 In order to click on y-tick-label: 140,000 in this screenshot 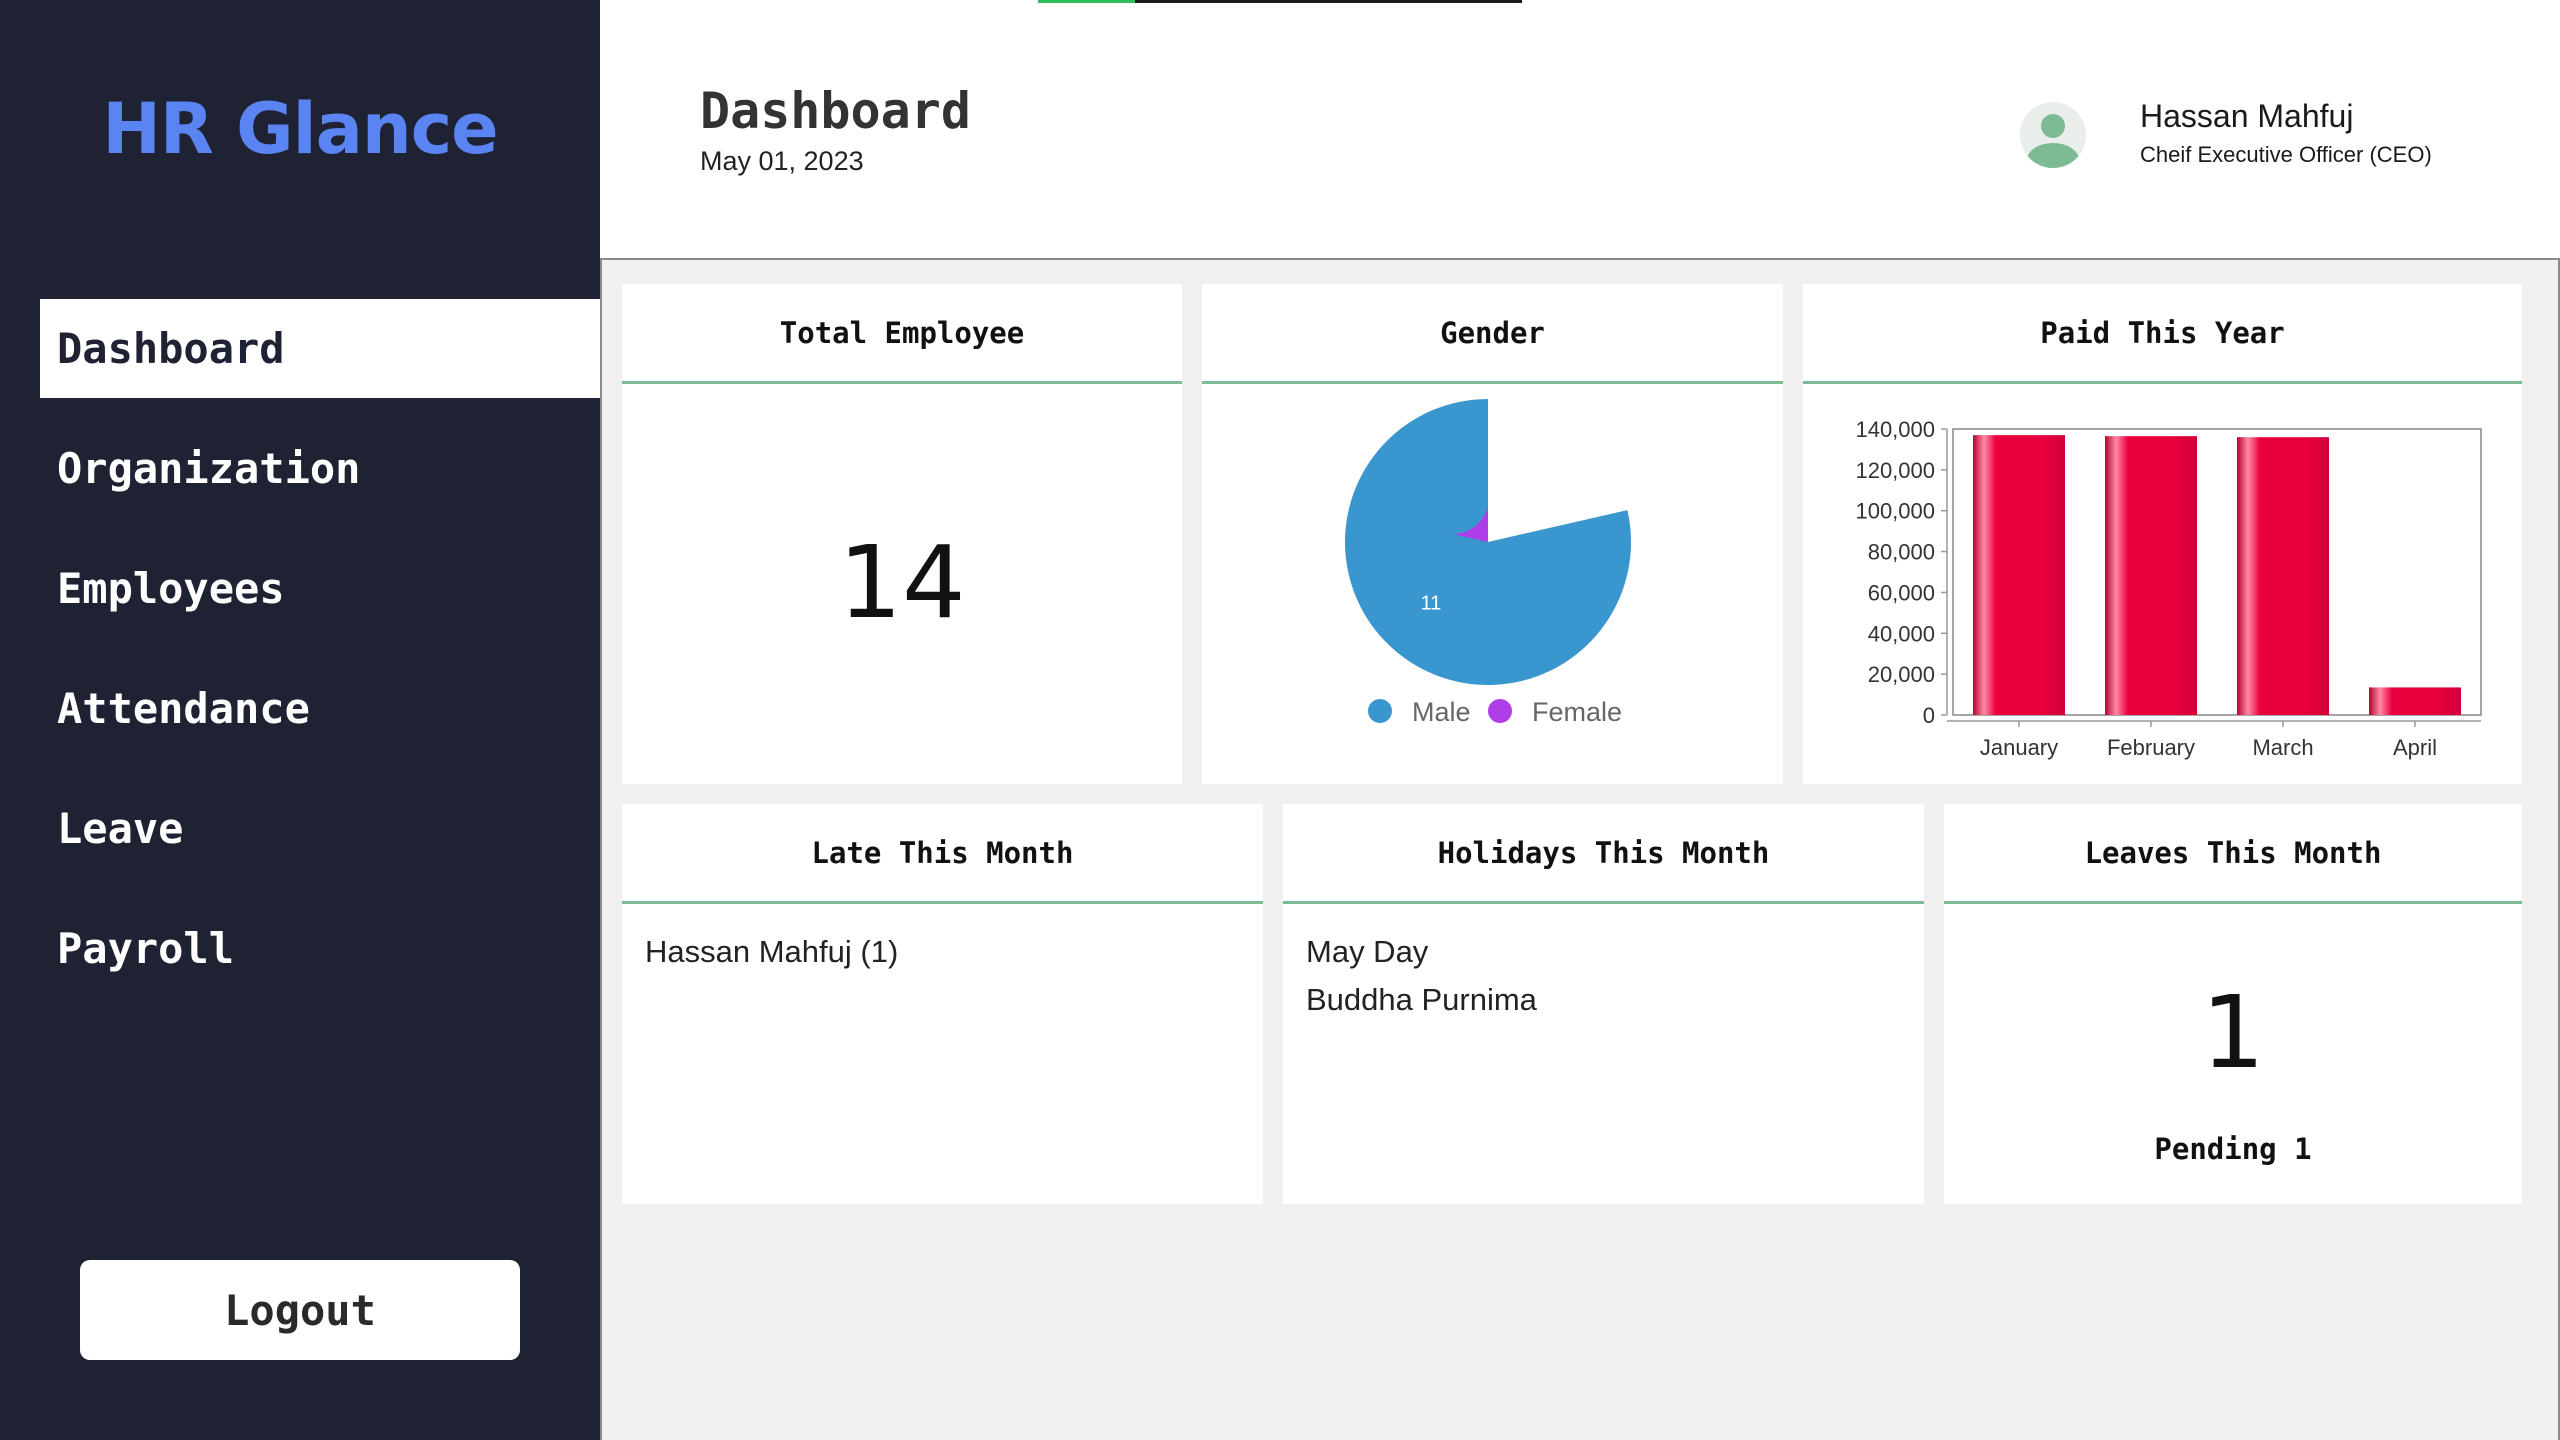, I will do `click(1895, 429)`.